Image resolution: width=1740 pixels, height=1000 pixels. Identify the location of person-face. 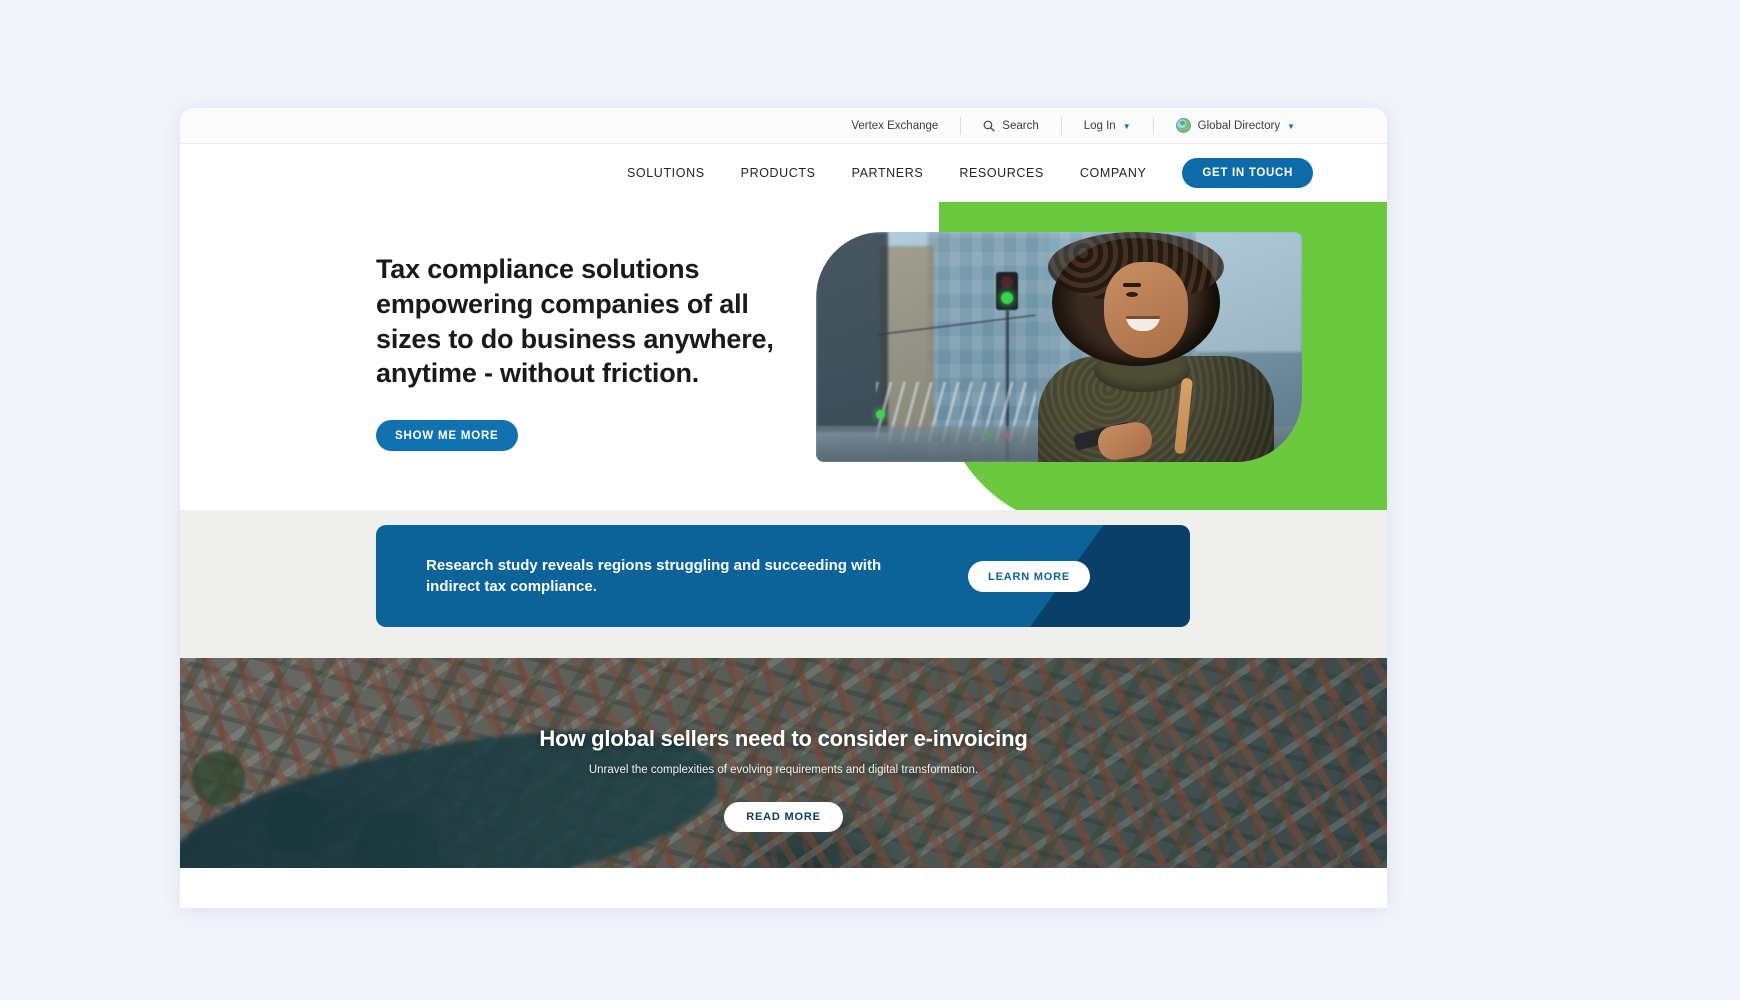
(1146, 310).